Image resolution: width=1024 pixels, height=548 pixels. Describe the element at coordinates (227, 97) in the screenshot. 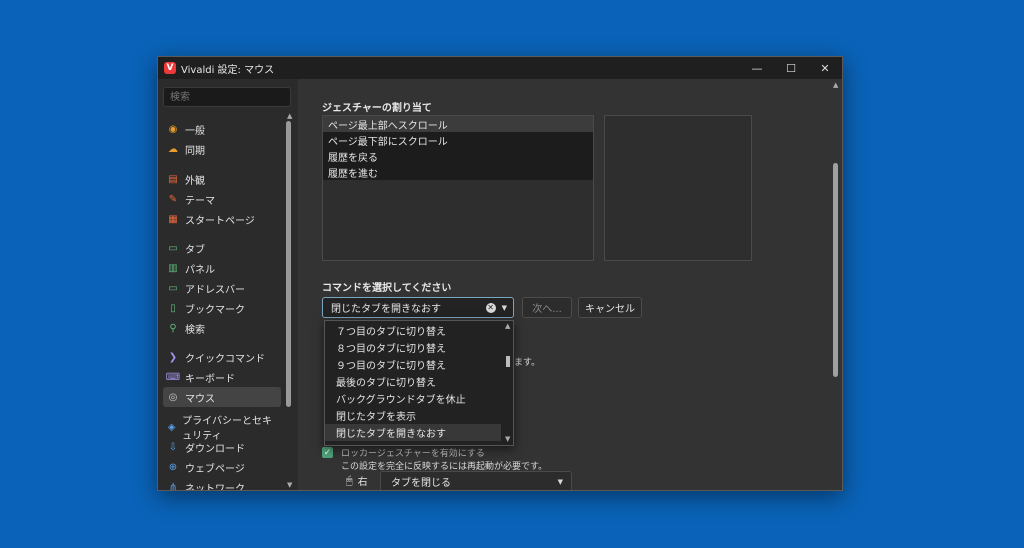

I see `settings-search-input` at that location.